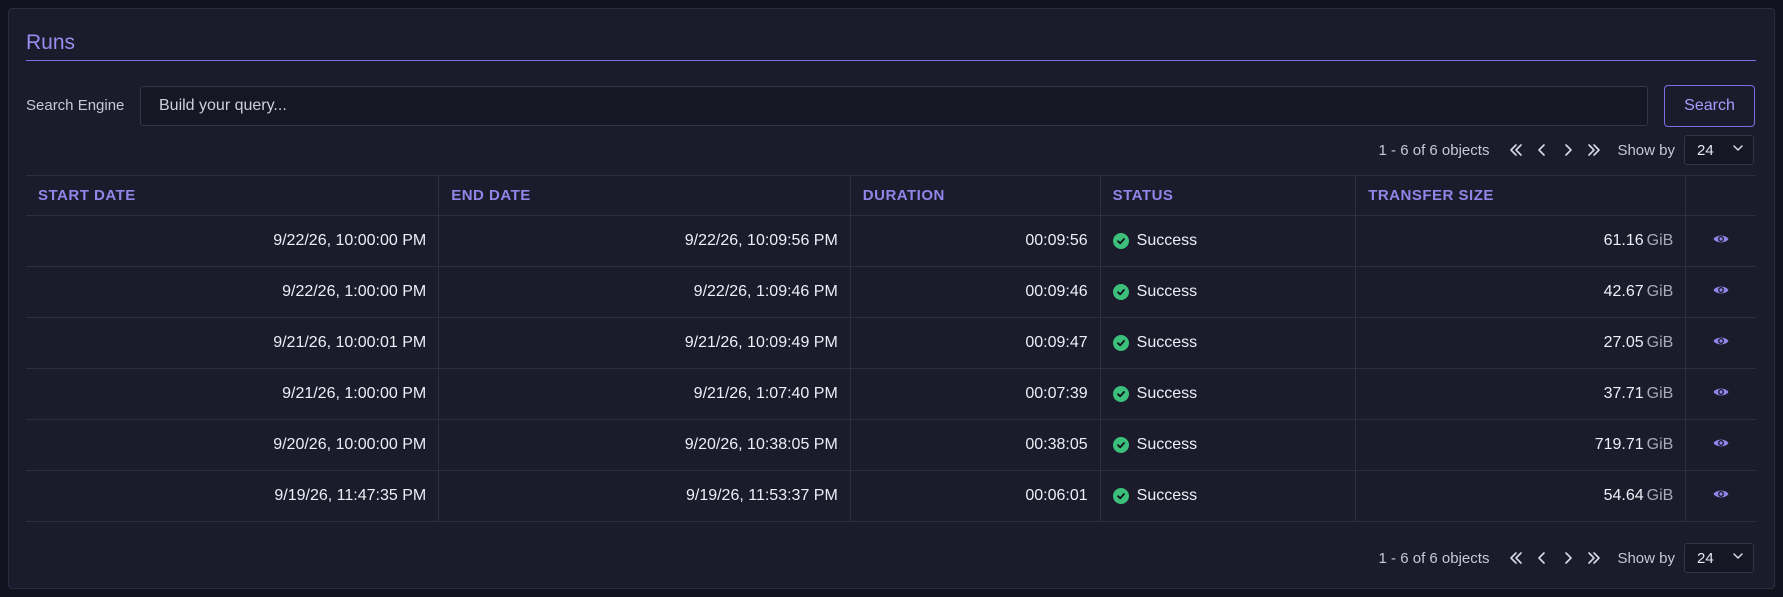 The height and width of the screenshot is (597, 1783). What do you see at coordinates (1623, 240) in the screenshot?
I see `transfer-size-value: 61.16` at bounding box center [1623, 240].